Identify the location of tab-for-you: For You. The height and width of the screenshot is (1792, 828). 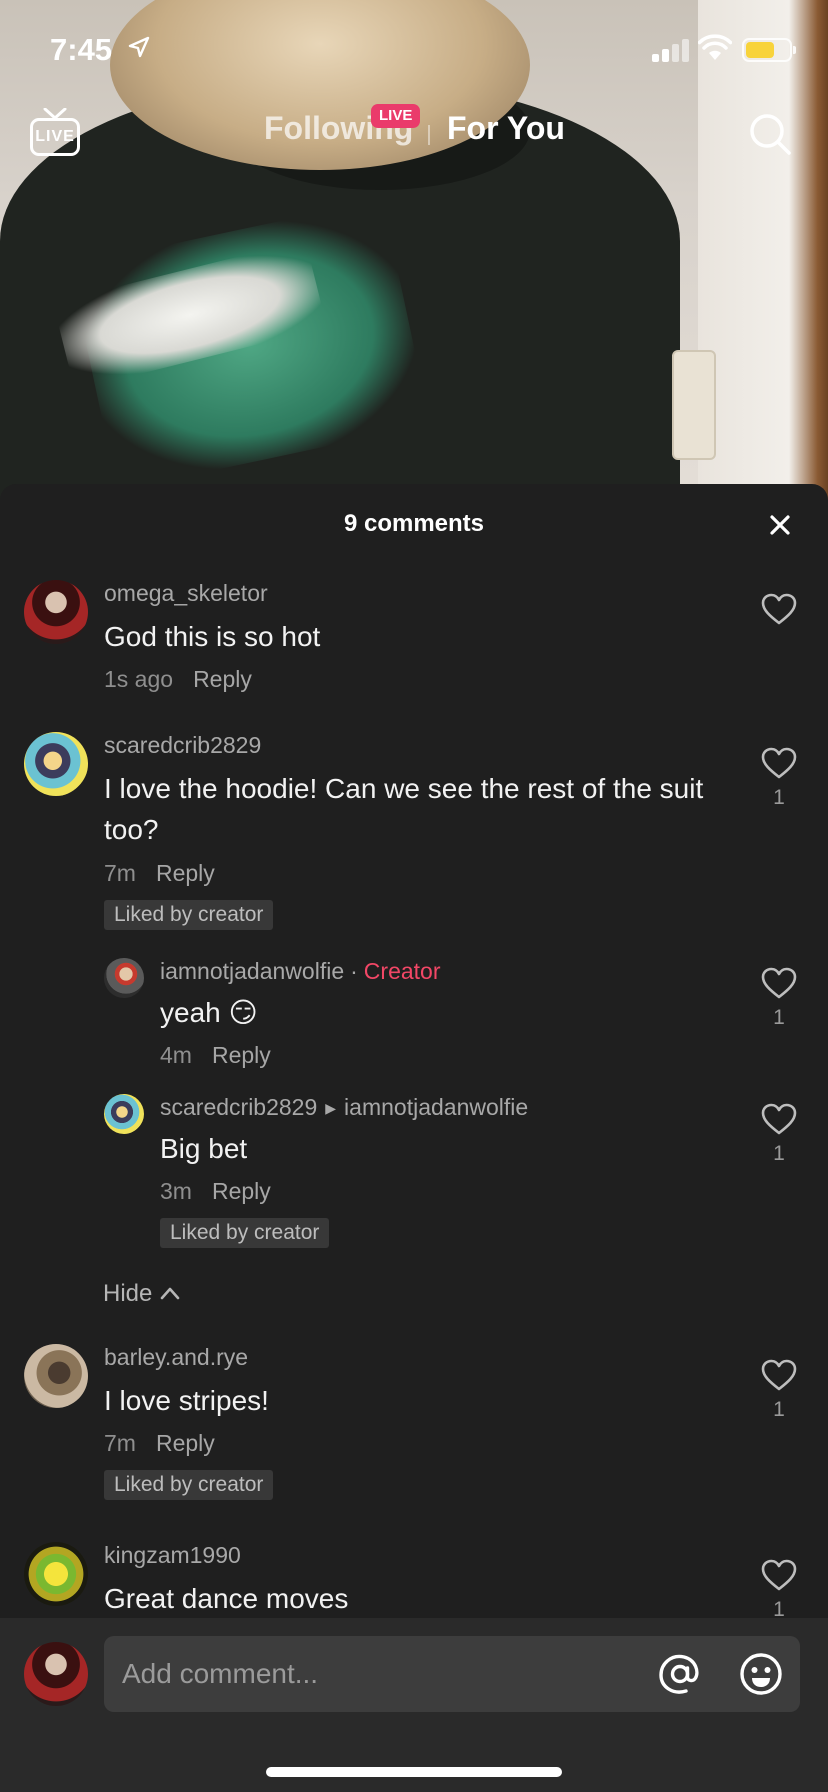
(506, 128).